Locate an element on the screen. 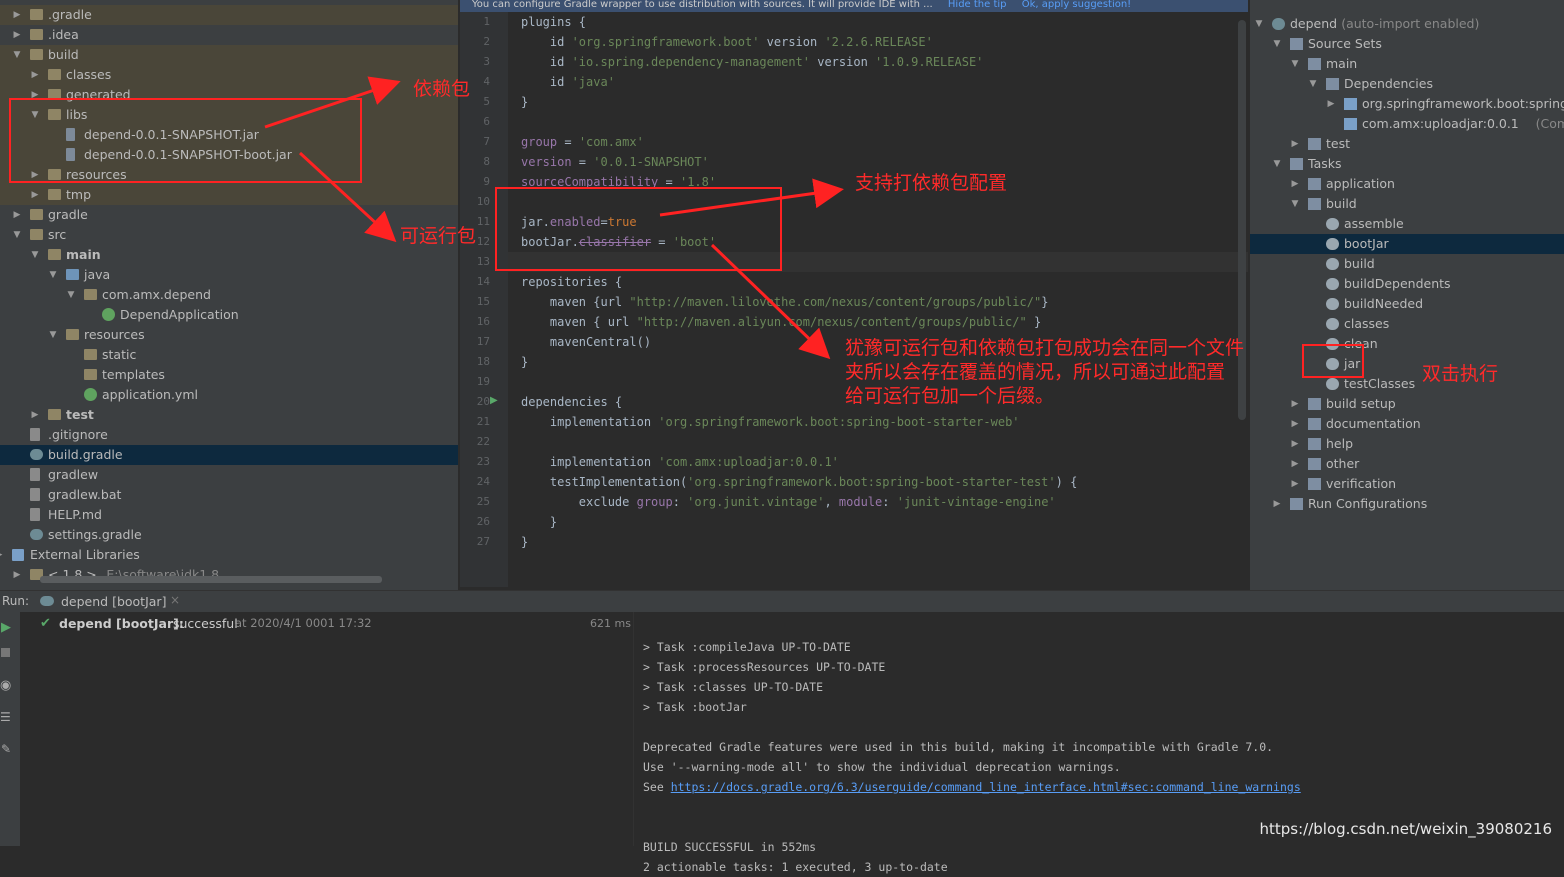 The image size is (1564, 877). project-item-row: .gitignore is located at coordinates (229, 435).